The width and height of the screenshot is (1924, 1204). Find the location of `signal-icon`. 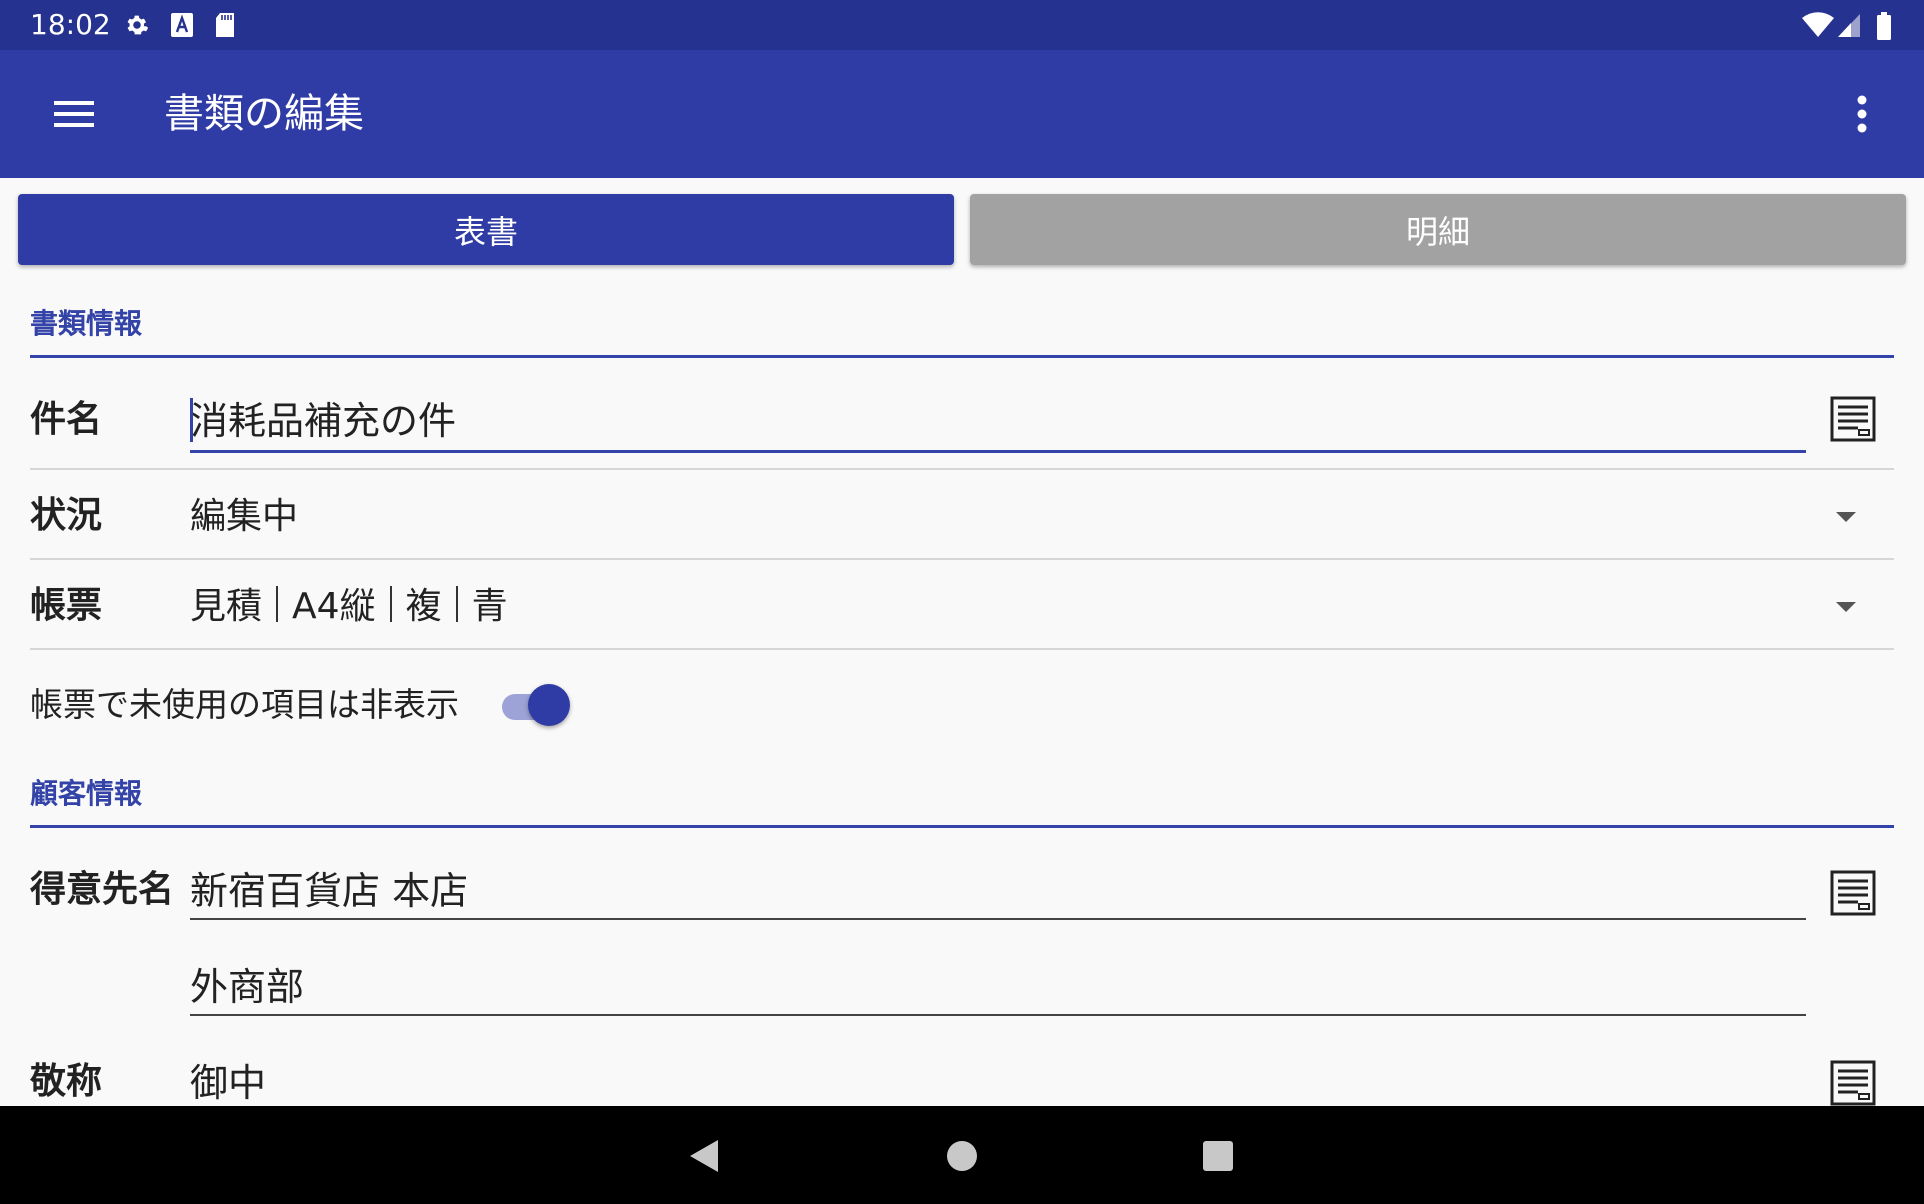

signal-icon is located at coordinates (1849, 25).